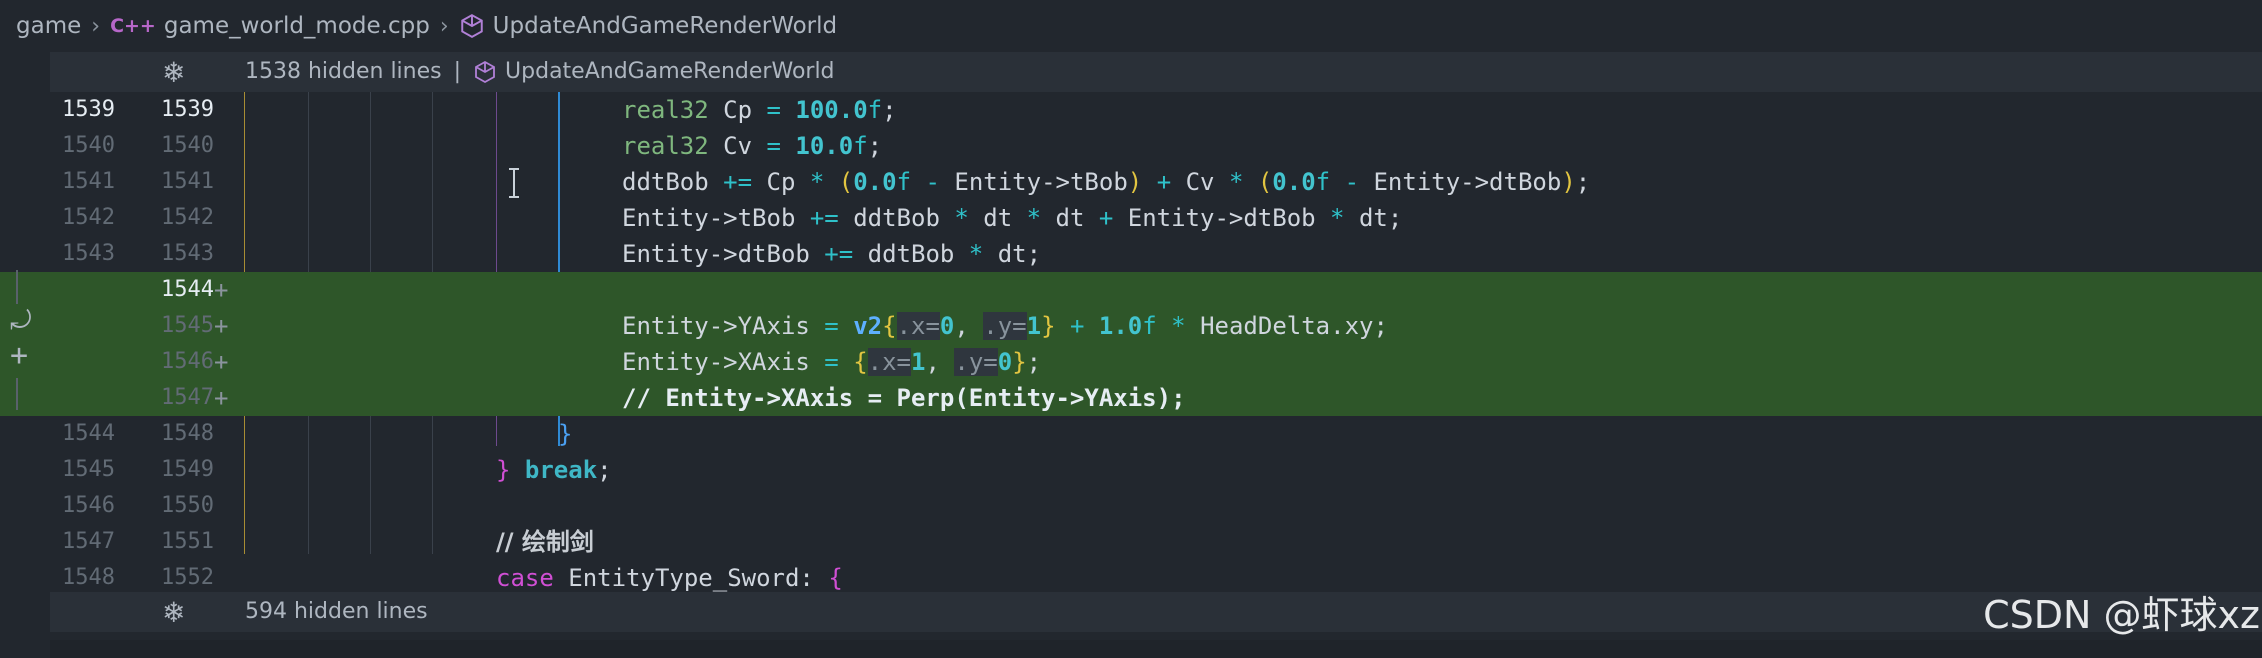 This screenshot has height=658, width=2262. I want to click on new-line-number: 1551, so click(187, 541).